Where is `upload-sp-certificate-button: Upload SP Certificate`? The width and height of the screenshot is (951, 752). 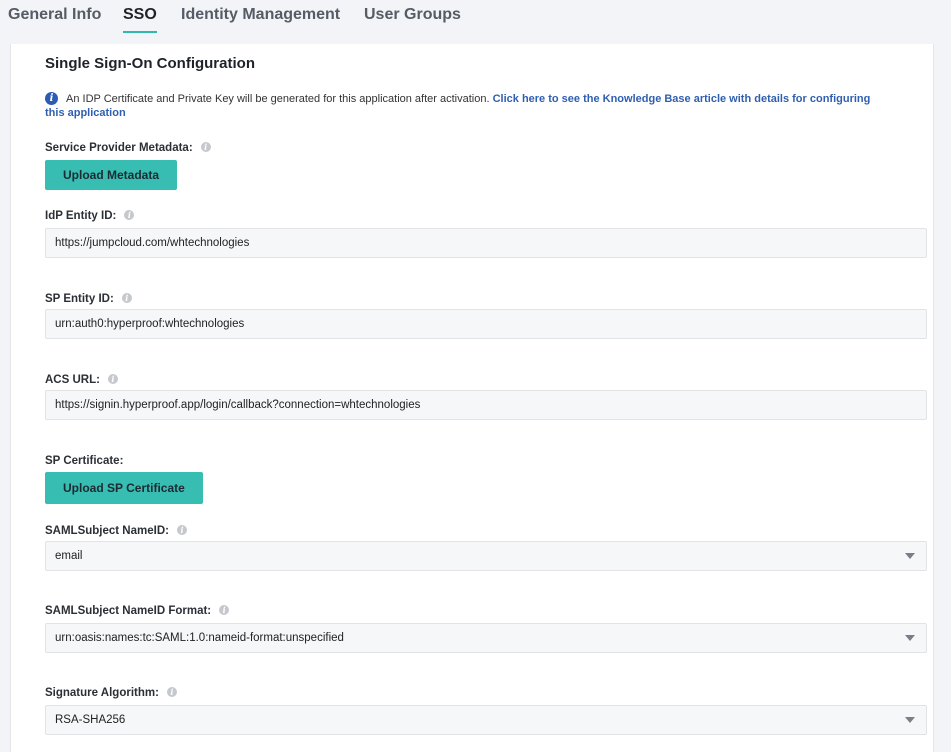
upload-sp-certificate-button: Upload SP Certificate is located at coordinates (124, 488).